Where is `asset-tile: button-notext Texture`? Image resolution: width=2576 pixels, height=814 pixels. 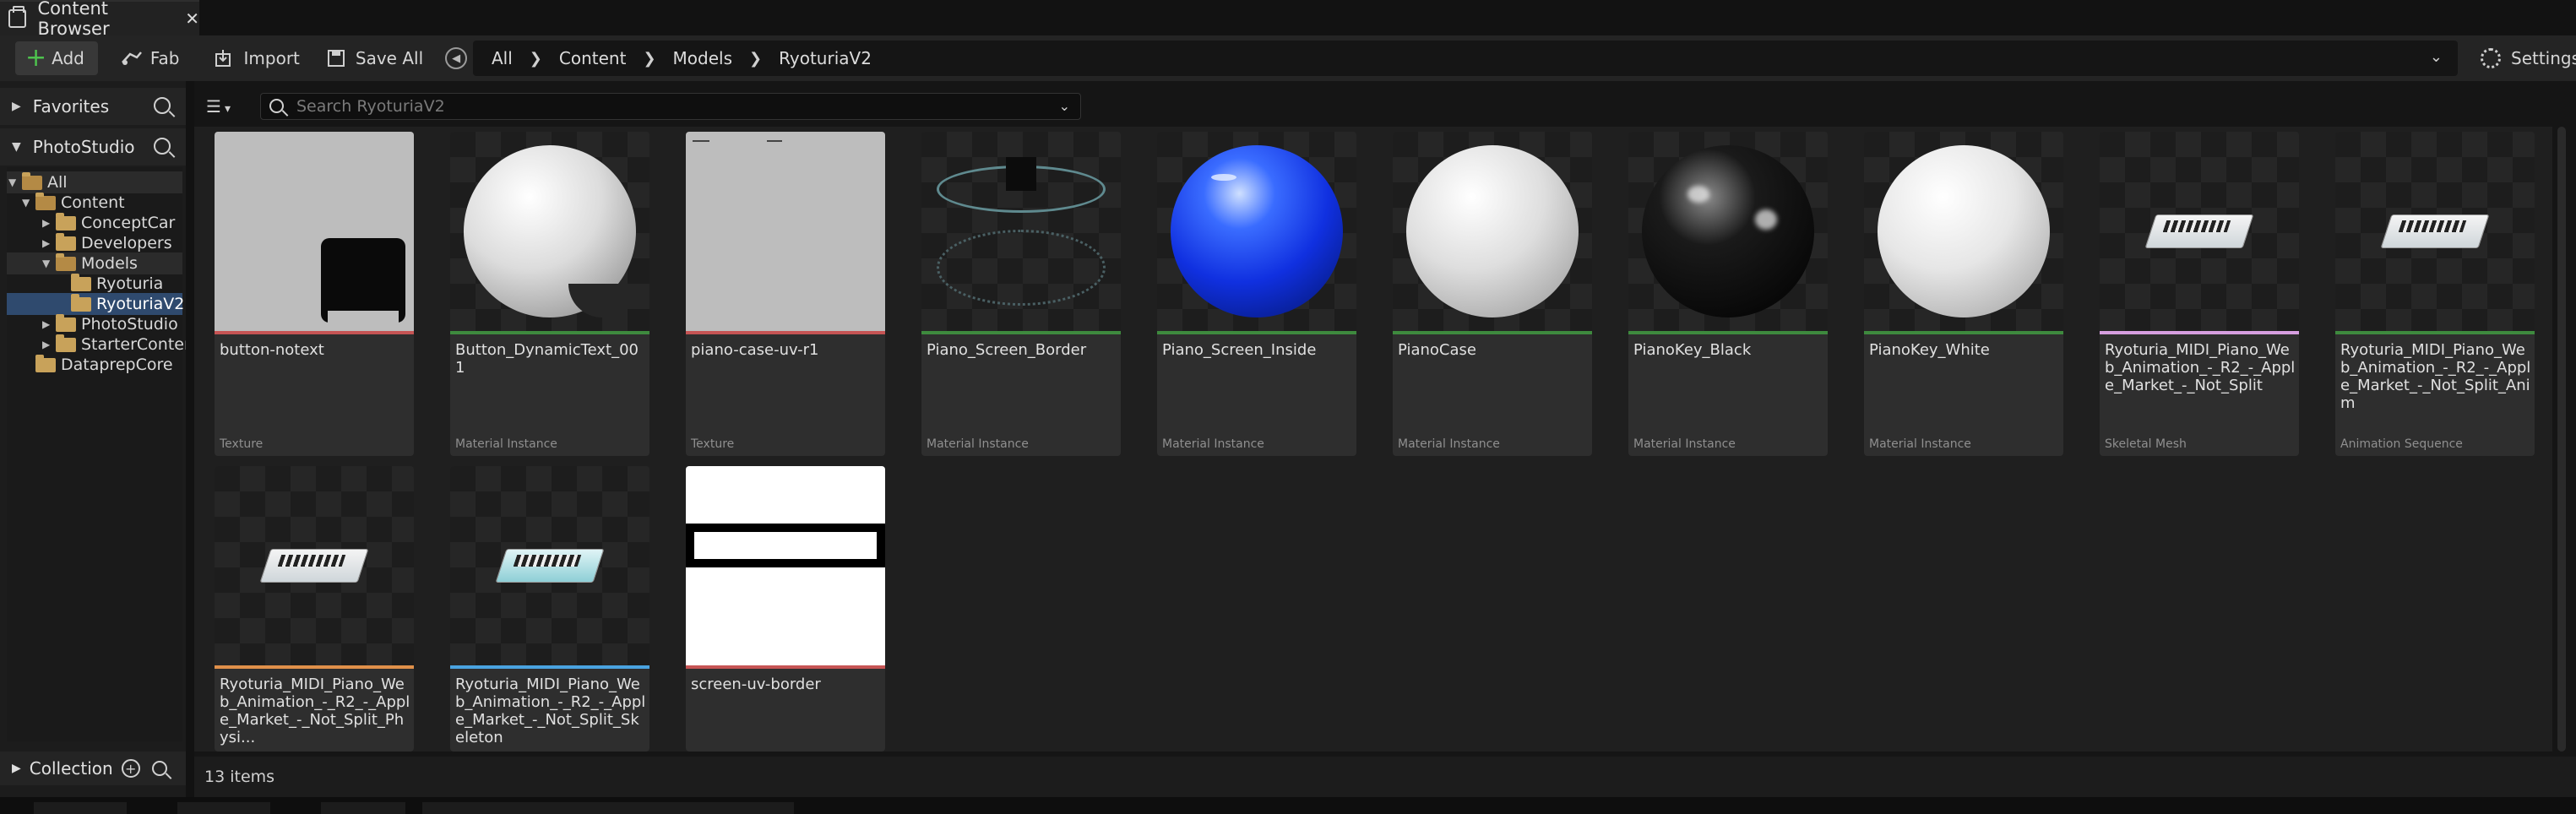
asset-tile: button-notext Texture is located at coordinates (314, 294).